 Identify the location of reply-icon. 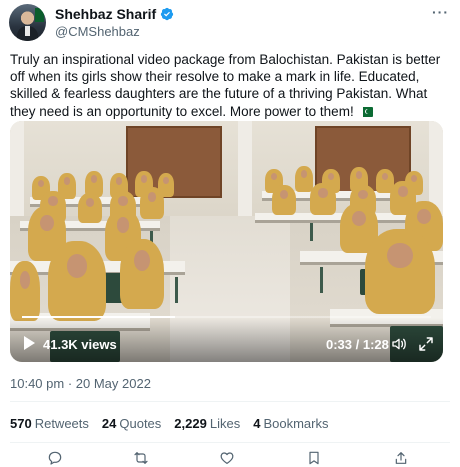
(55, 458).